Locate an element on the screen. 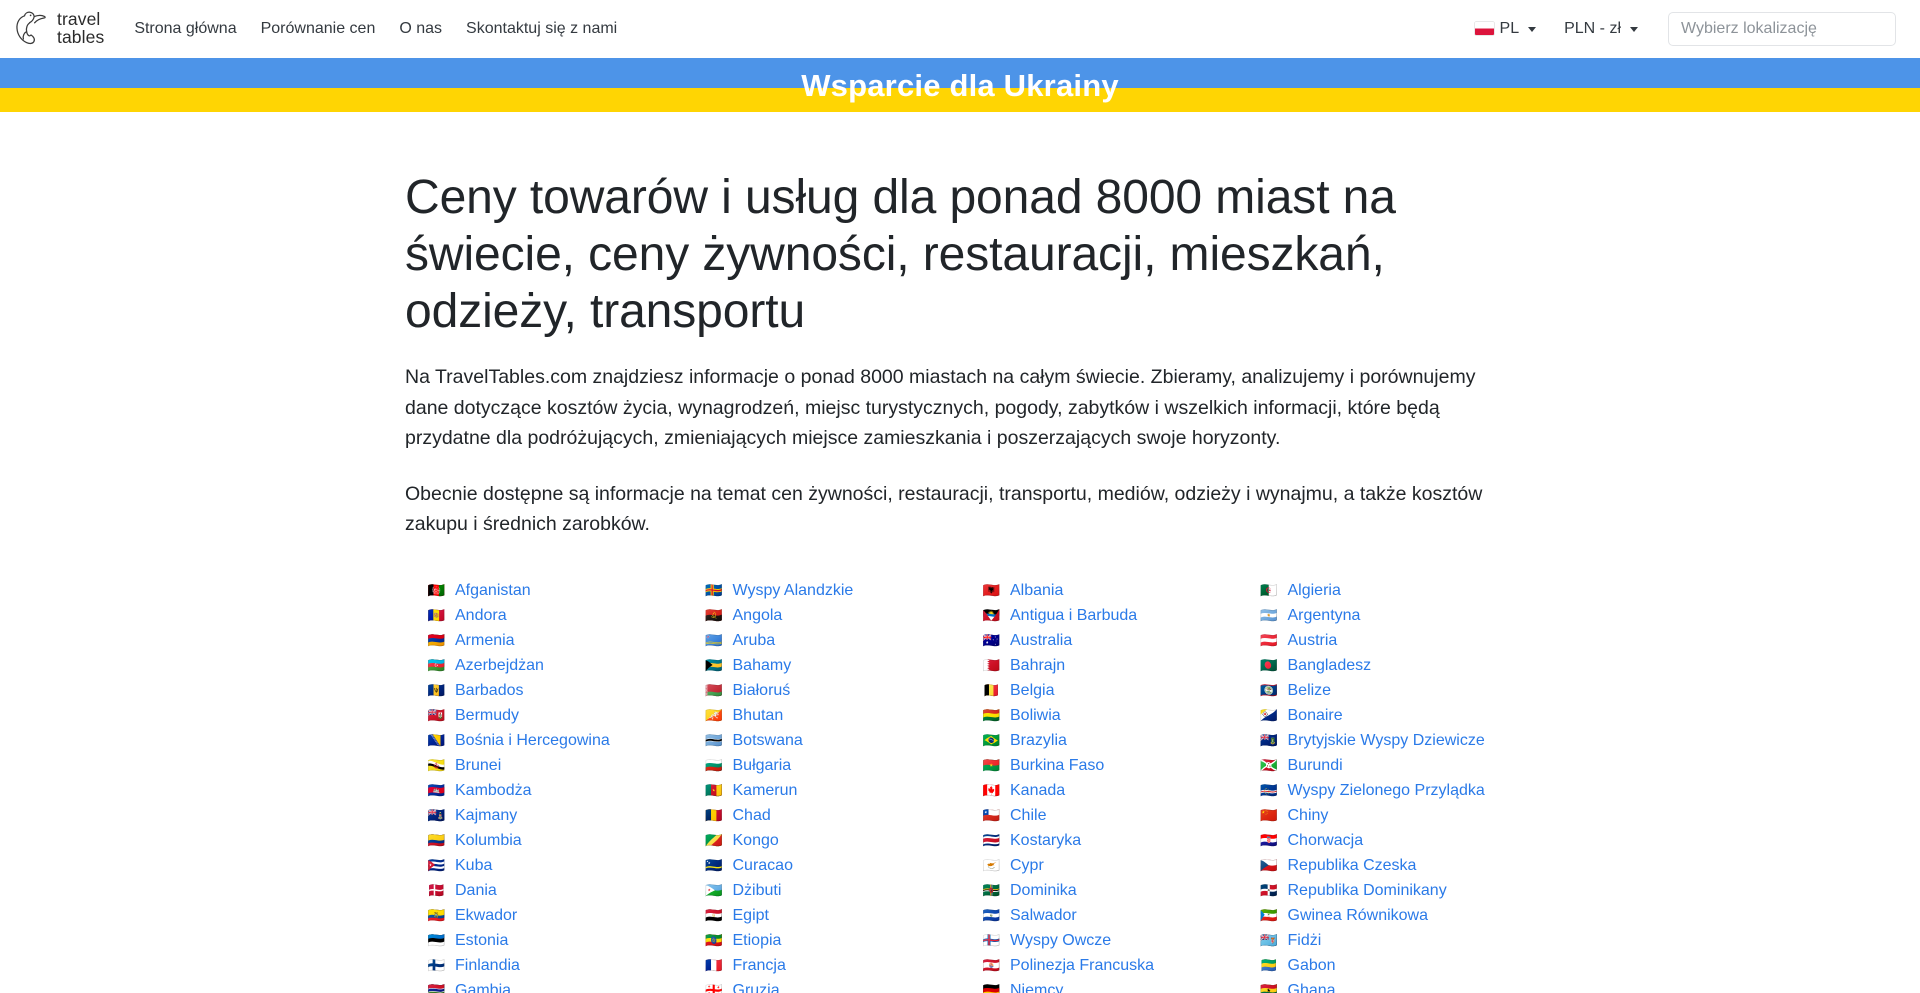 Image resolution: width=1920 pixels, height=993 pixels. country-link: Burundi is located at coordinates (1315, 766).